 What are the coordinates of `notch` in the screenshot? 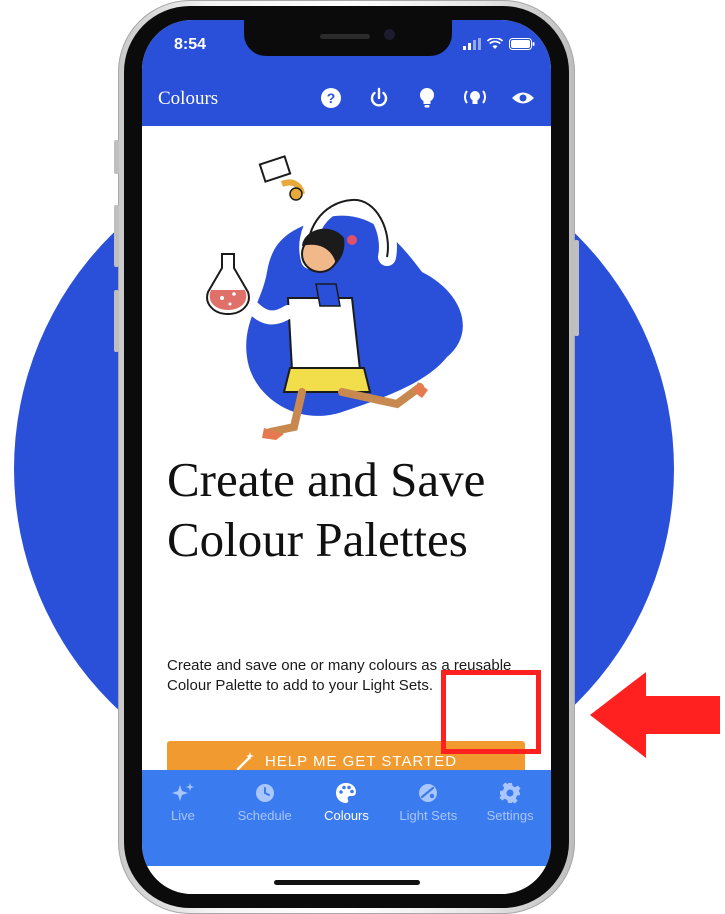 It's located at (348, 38).